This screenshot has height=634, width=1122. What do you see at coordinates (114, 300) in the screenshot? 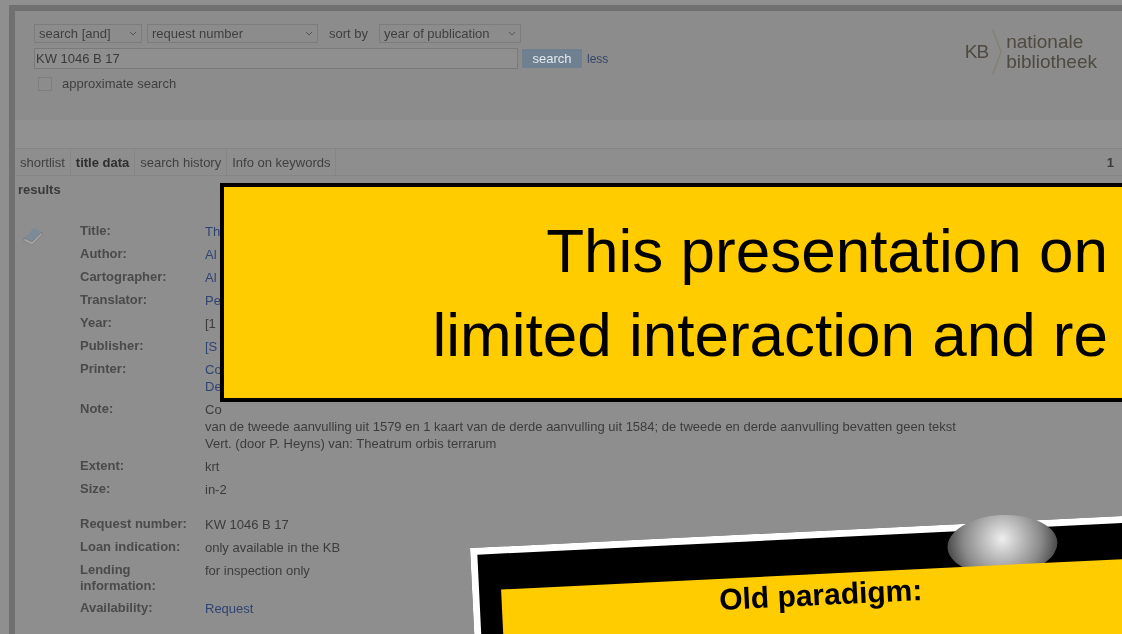
I see `field-label: Translator:` at bounding box center [114, 300].